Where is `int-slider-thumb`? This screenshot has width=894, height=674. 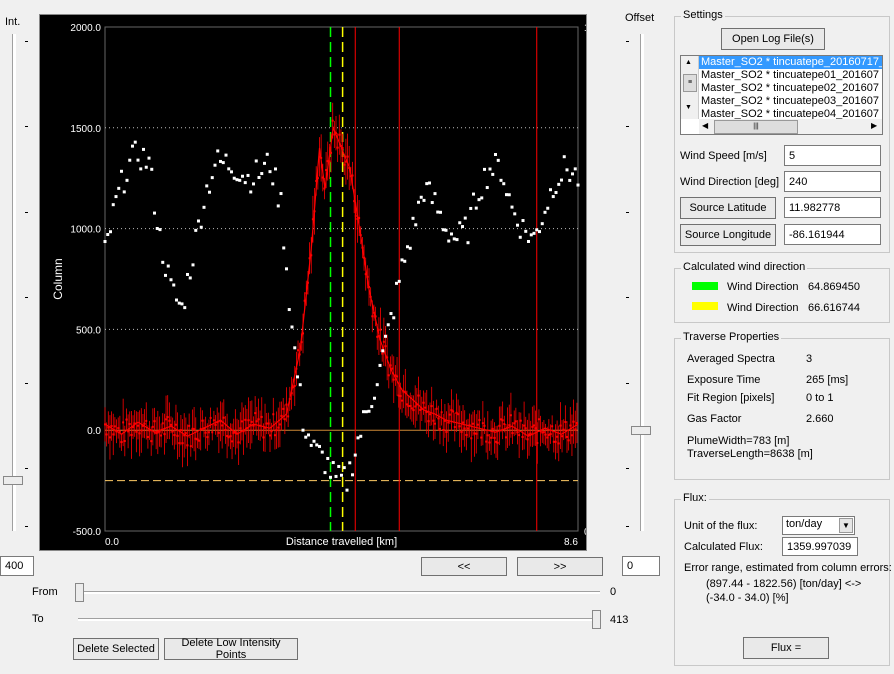 int-slider-thumb is located at coordinates (13, 480).